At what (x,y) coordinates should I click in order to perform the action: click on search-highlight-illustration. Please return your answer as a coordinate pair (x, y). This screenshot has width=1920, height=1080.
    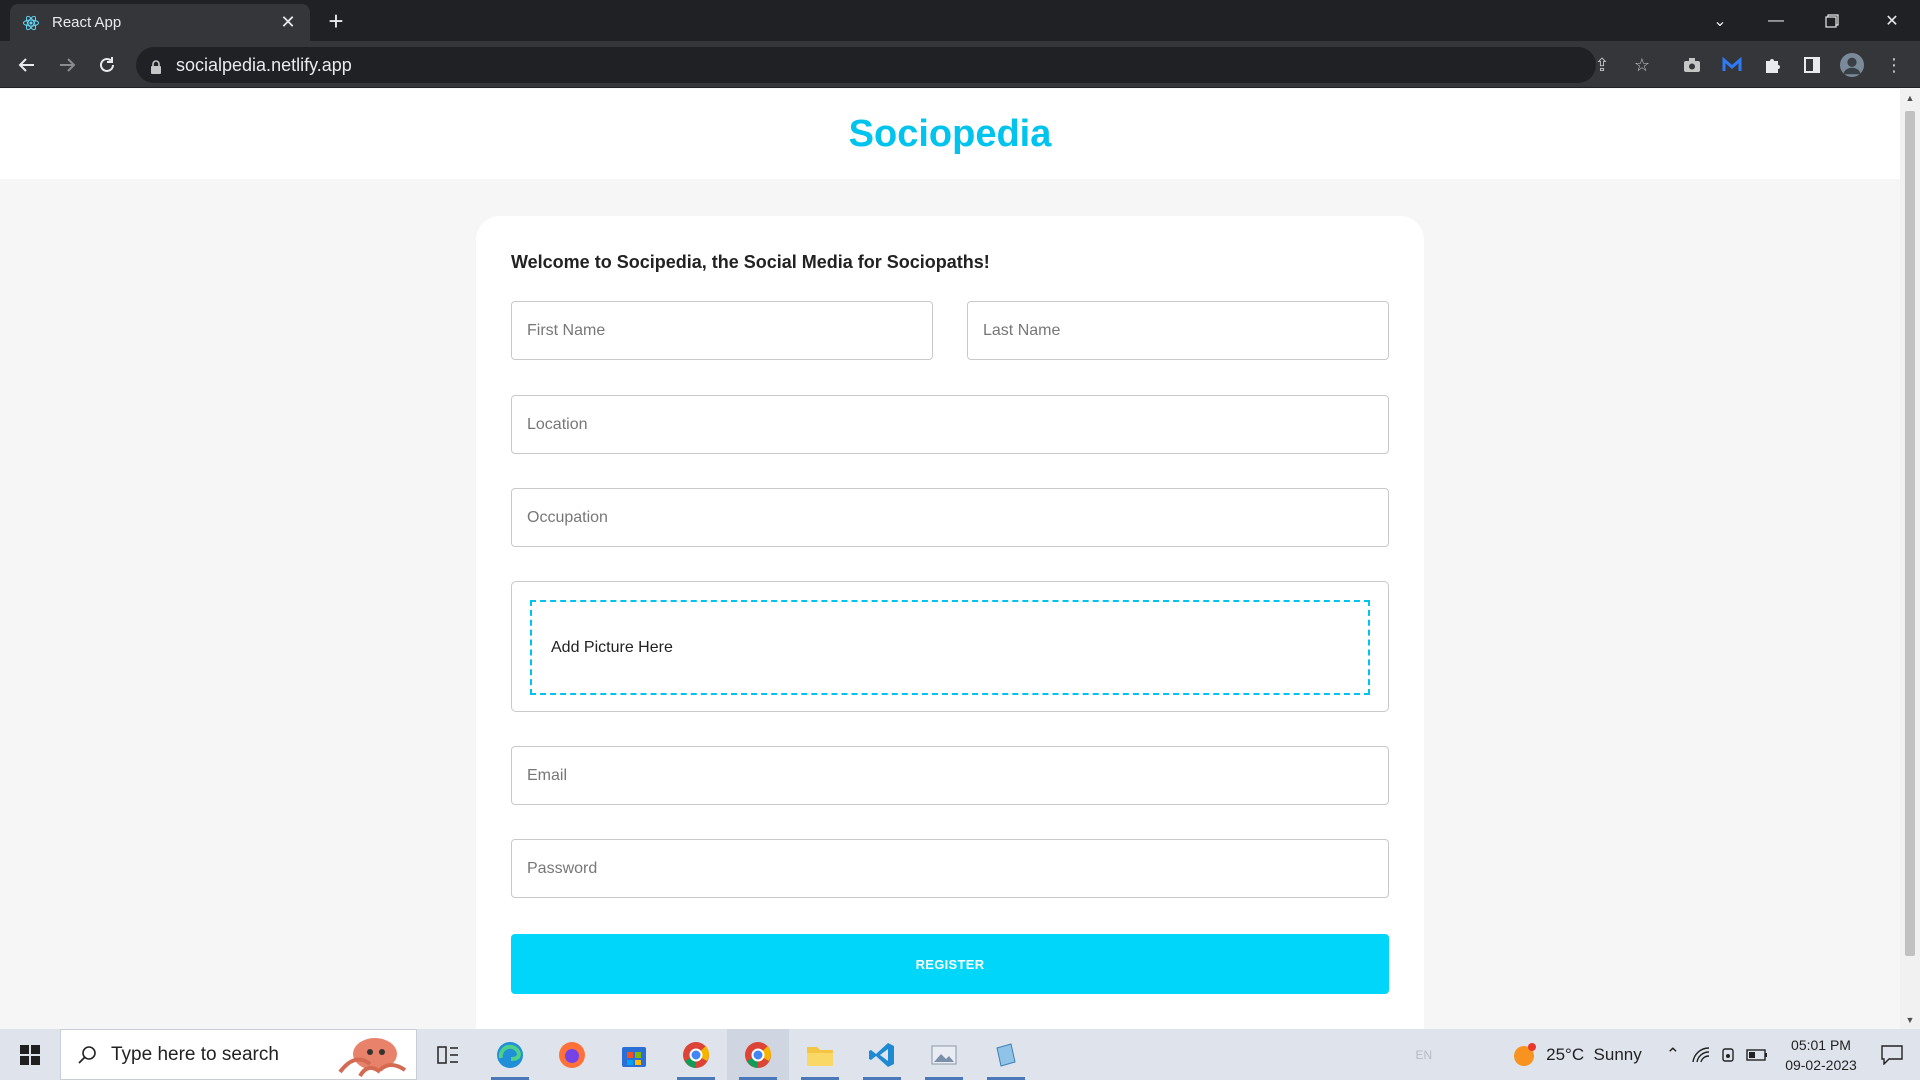
    Looking at the image, I should click on (366, 1055).